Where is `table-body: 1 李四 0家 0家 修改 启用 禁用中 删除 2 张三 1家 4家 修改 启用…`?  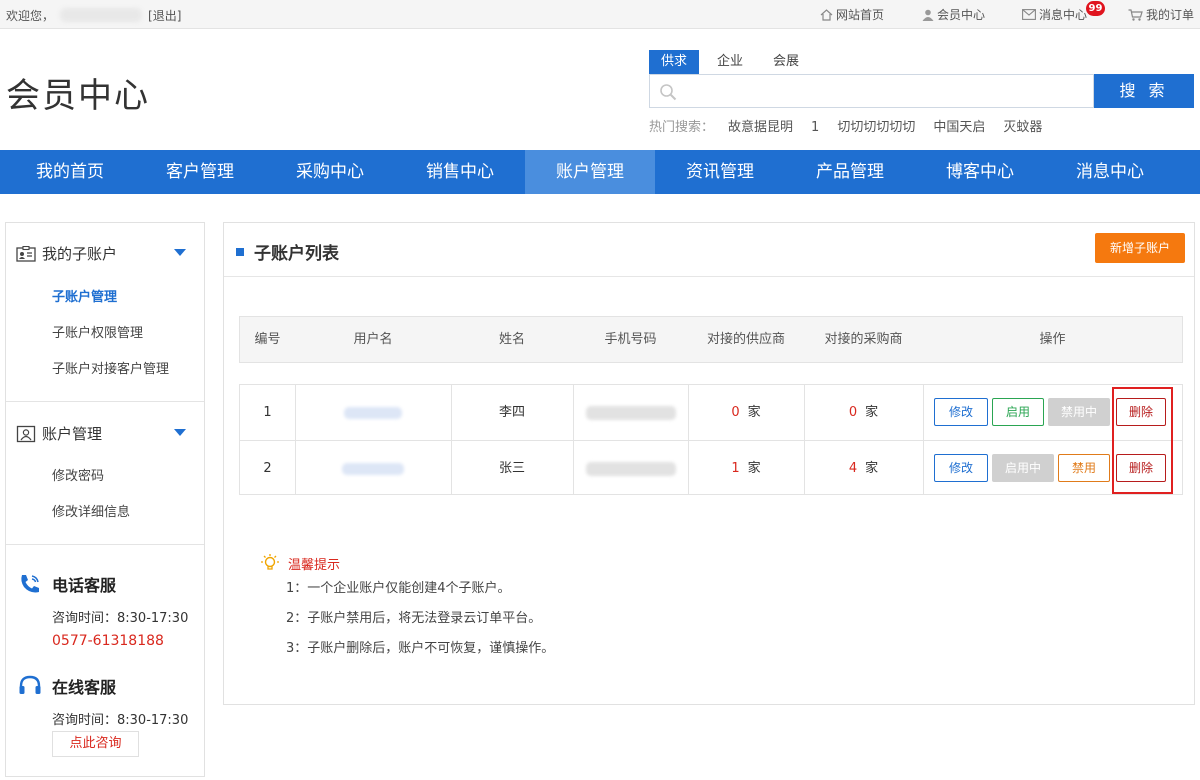 table-body: 1 李四 0家 0家 修改 启用 禁用中 删除 2 张三 1家 4家 修改 启用… is located at coordinates (711, 439).